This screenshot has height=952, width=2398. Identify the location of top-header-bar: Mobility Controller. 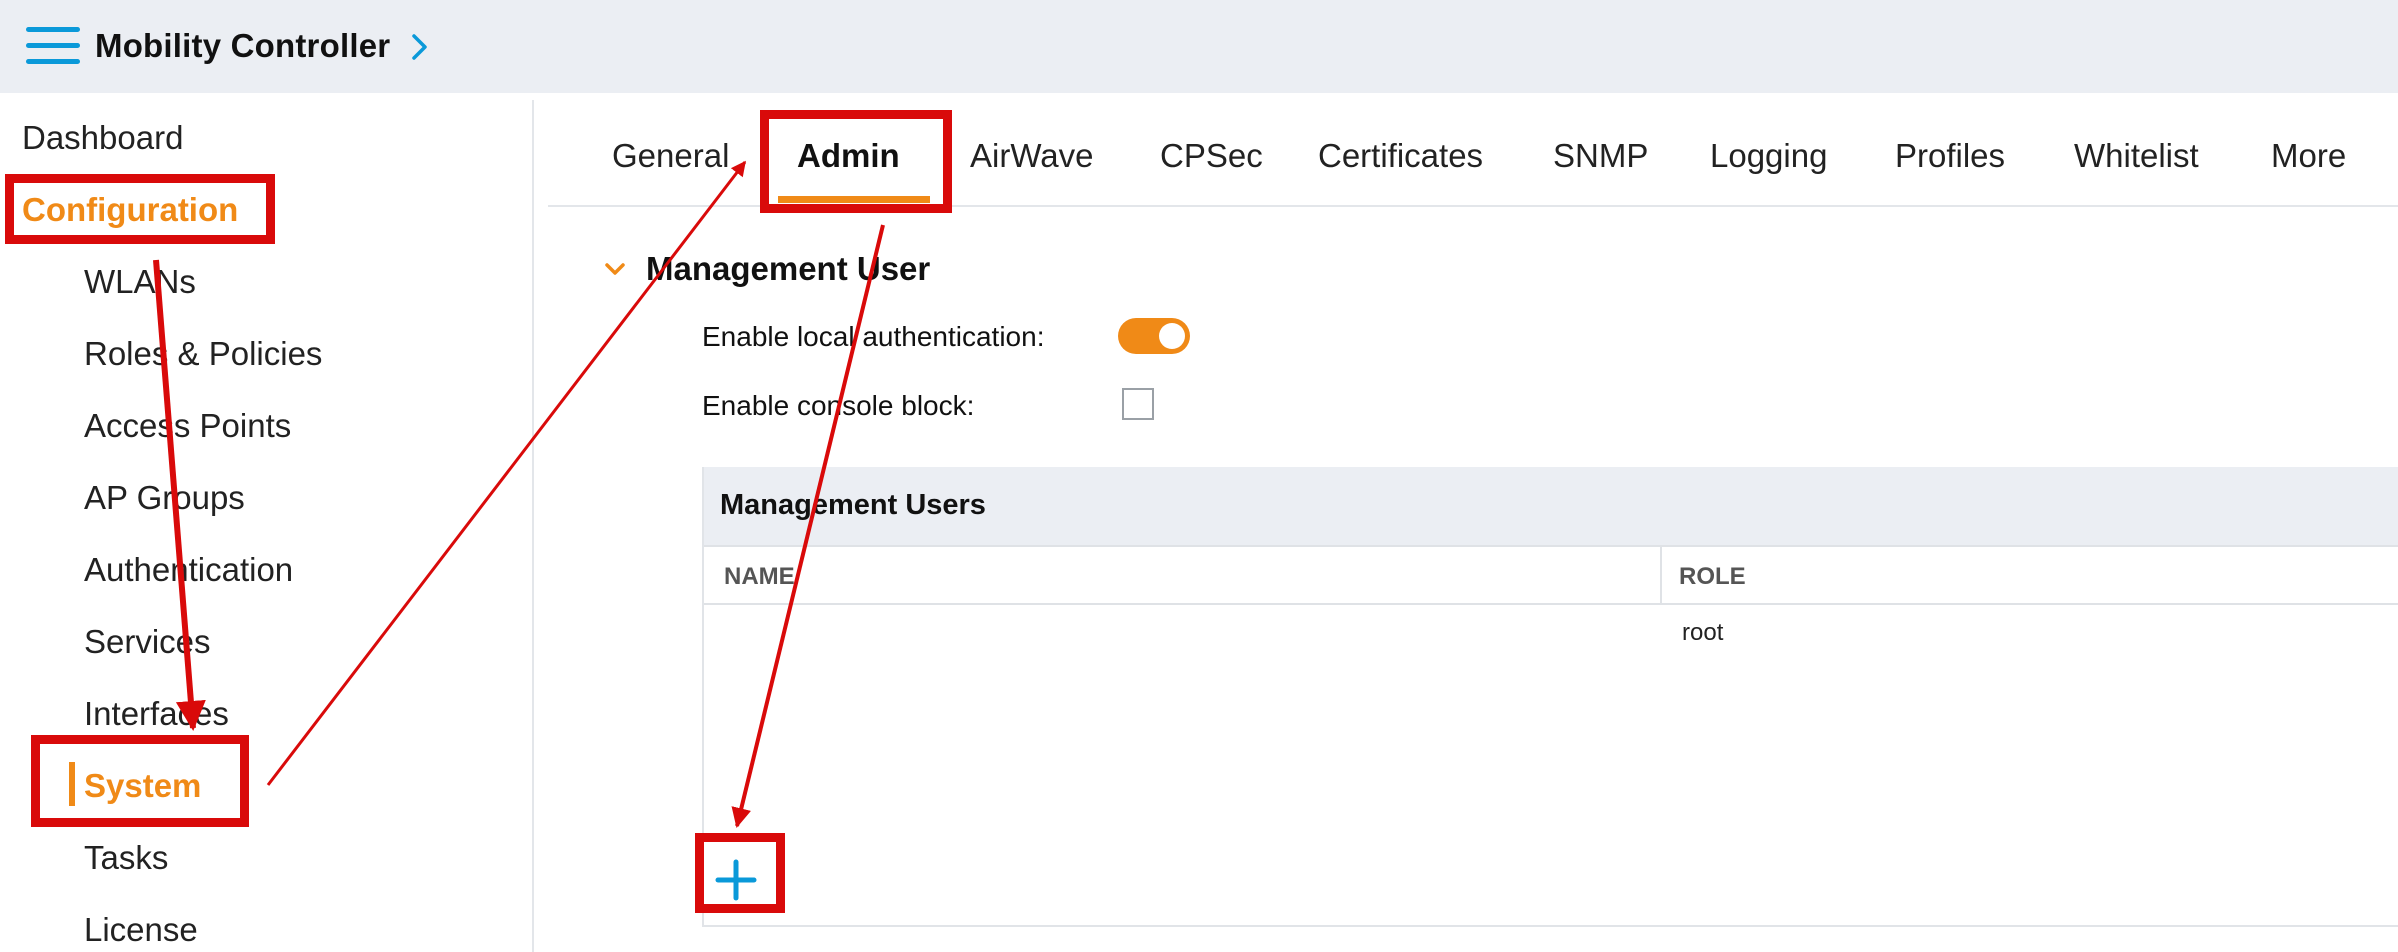
(1199, 46).